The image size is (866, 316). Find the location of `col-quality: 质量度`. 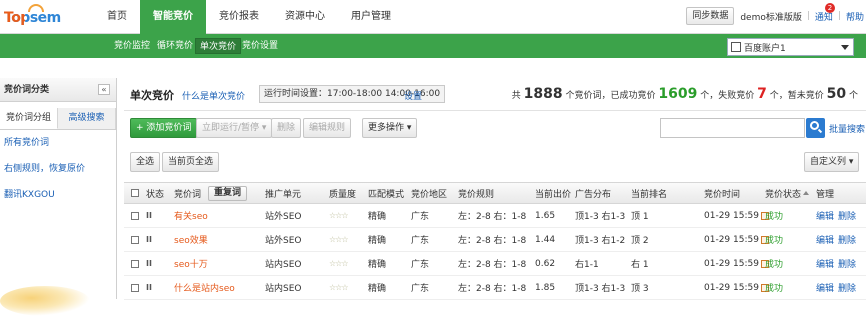

col-quality: 质量度 is located at coordinates (342, 193).